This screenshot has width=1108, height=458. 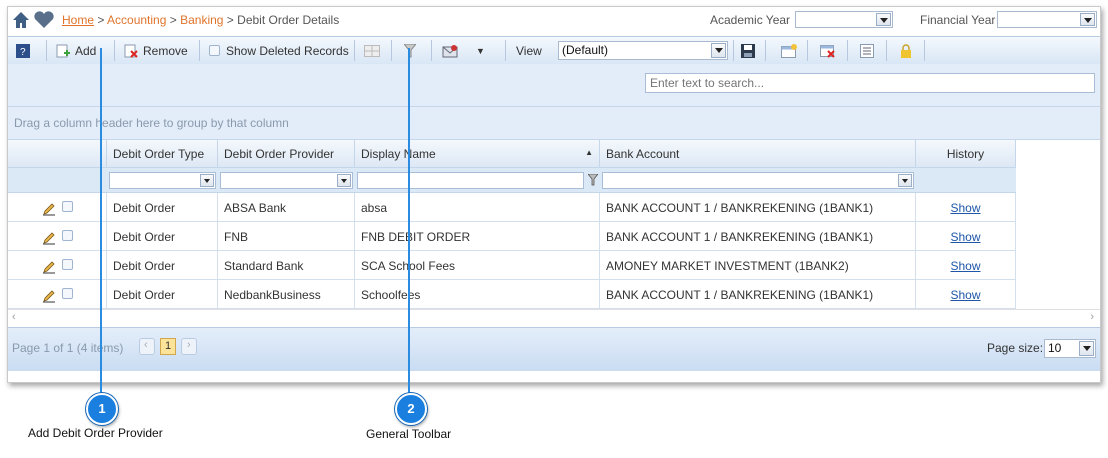 I want to click on table-cell: FNB, so click(x=286, y=236).